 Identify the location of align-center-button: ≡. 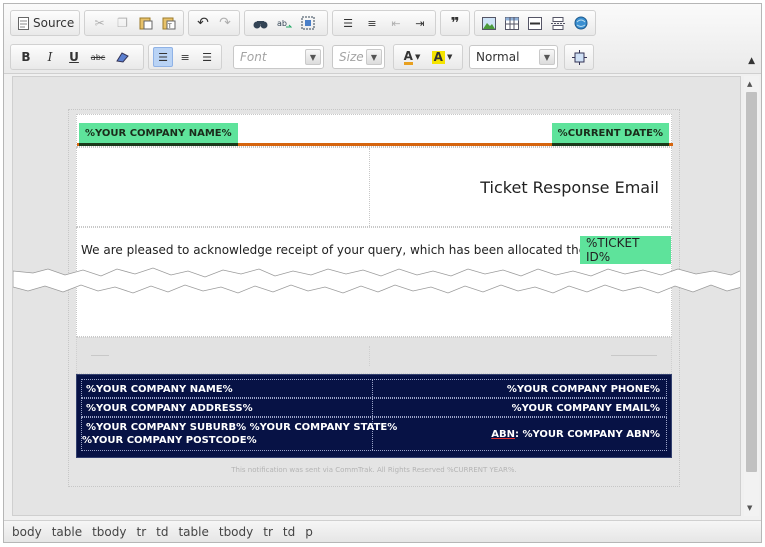
(185, 57).